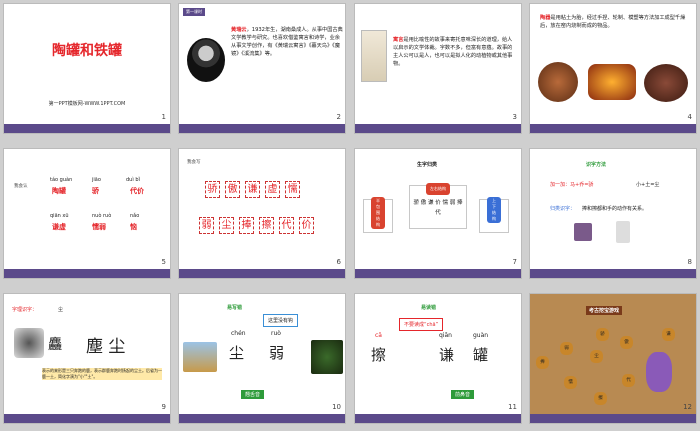  I want to click on jar-char: 弱, so click(566, 348).